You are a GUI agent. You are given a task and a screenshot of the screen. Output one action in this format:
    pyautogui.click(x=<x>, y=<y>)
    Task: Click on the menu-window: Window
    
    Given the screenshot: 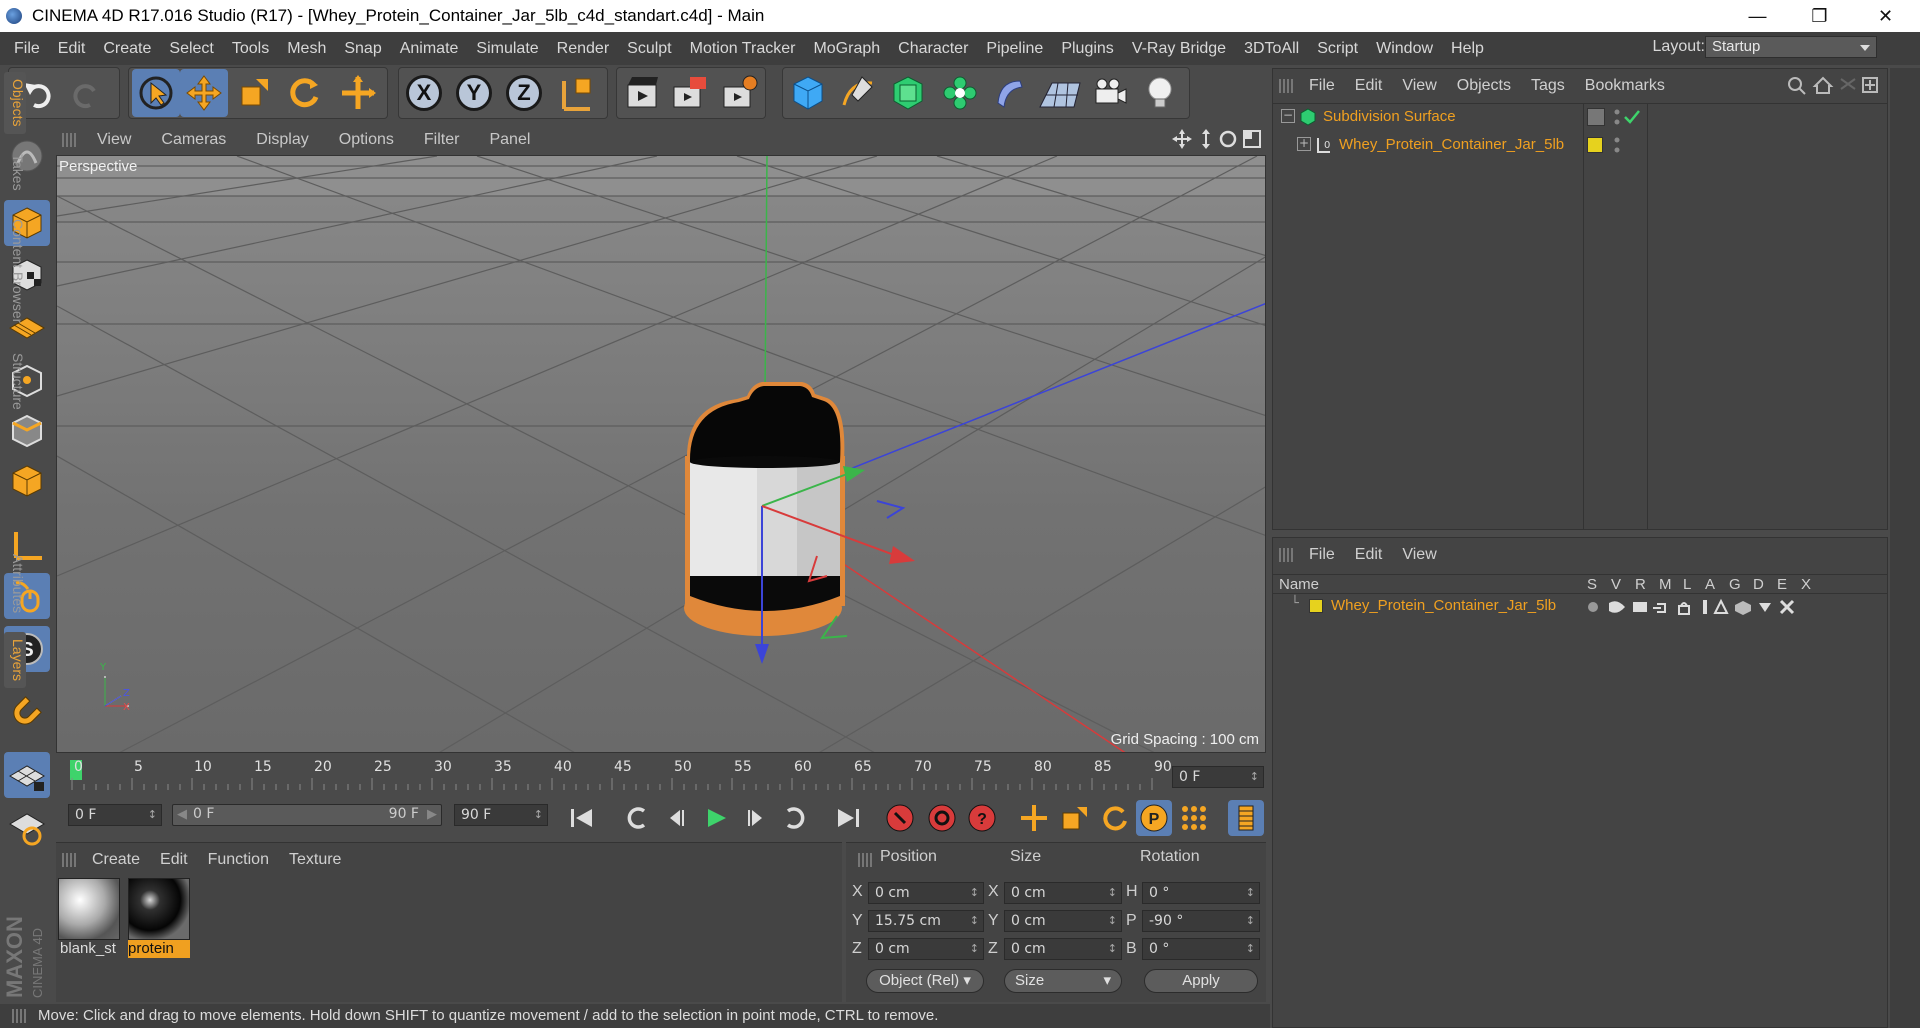 What is the action you would take?
    pyautogui.click(x=1404, y=49)
    